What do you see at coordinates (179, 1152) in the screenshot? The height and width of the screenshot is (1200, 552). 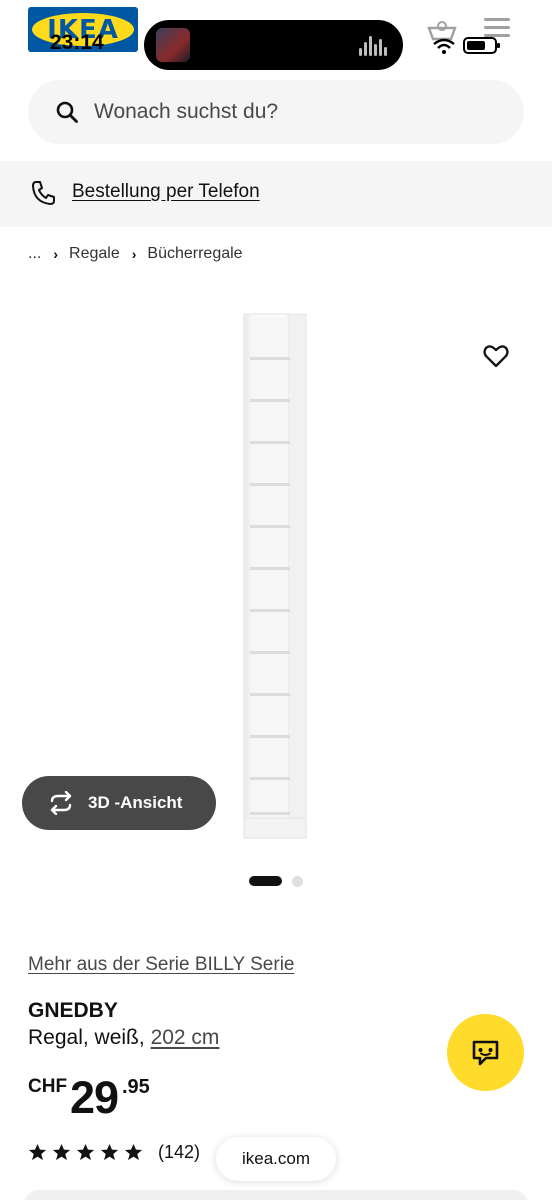 I see `review-count: (142)` at bounding box center [179, 1152].